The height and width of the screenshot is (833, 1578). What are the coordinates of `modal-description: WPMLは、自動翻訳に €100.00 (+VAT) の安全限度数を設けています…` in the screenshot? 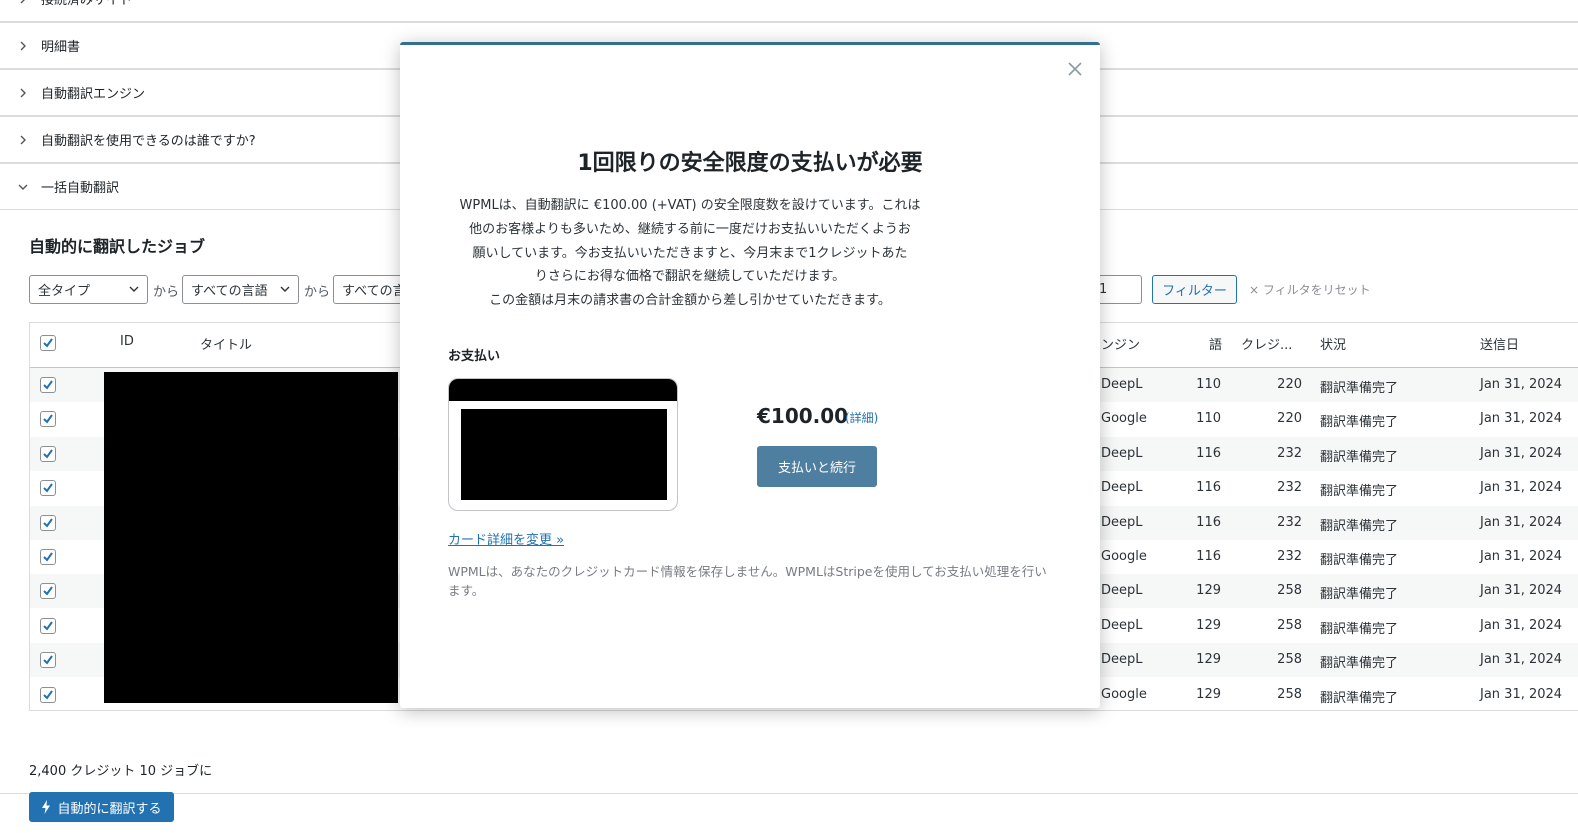 It's located at (690, 253).